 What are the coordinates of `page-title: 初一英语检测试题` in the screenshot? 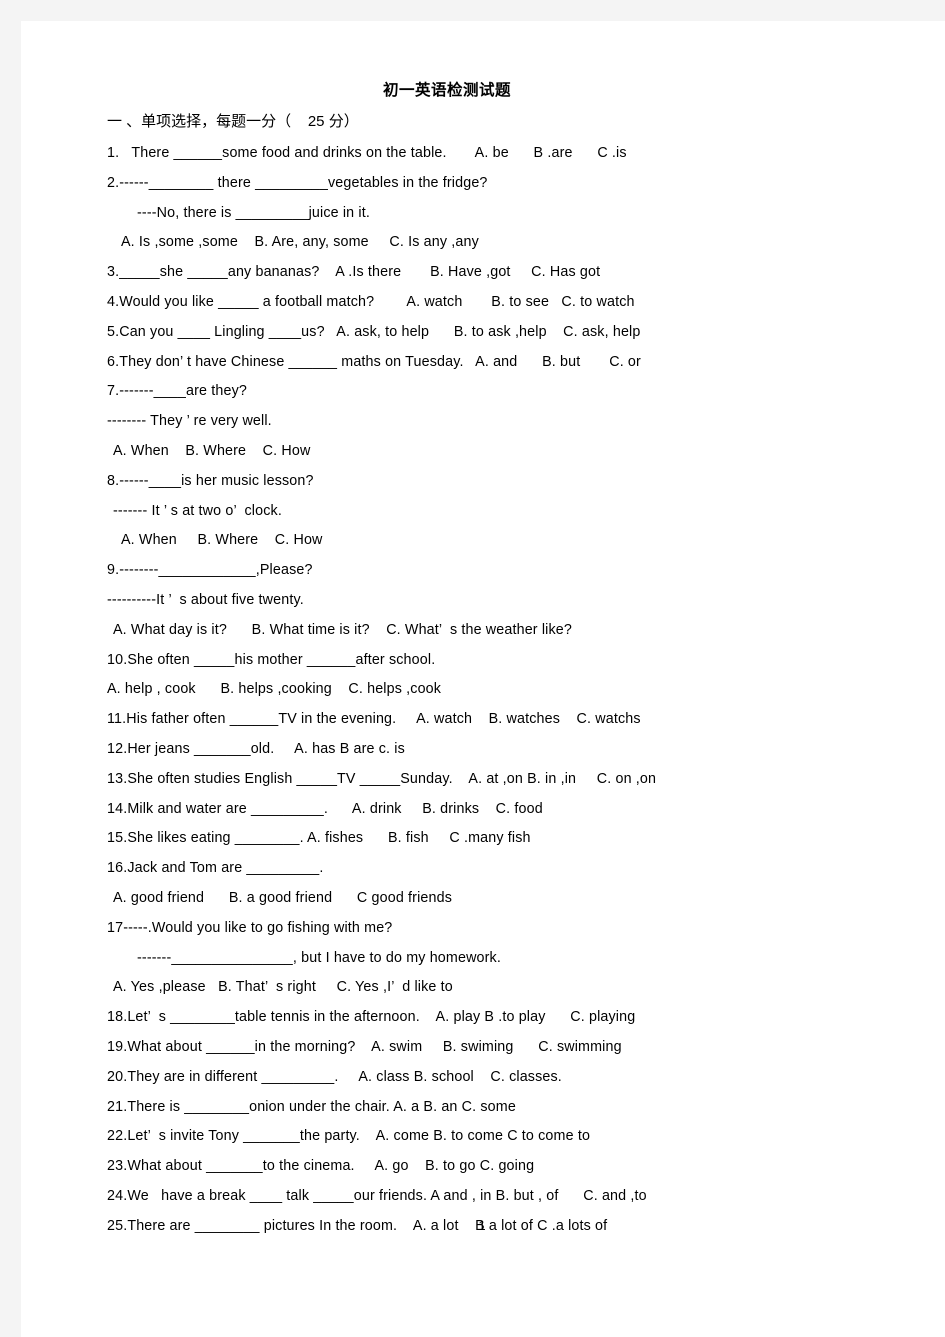 It's located at (446, 90).